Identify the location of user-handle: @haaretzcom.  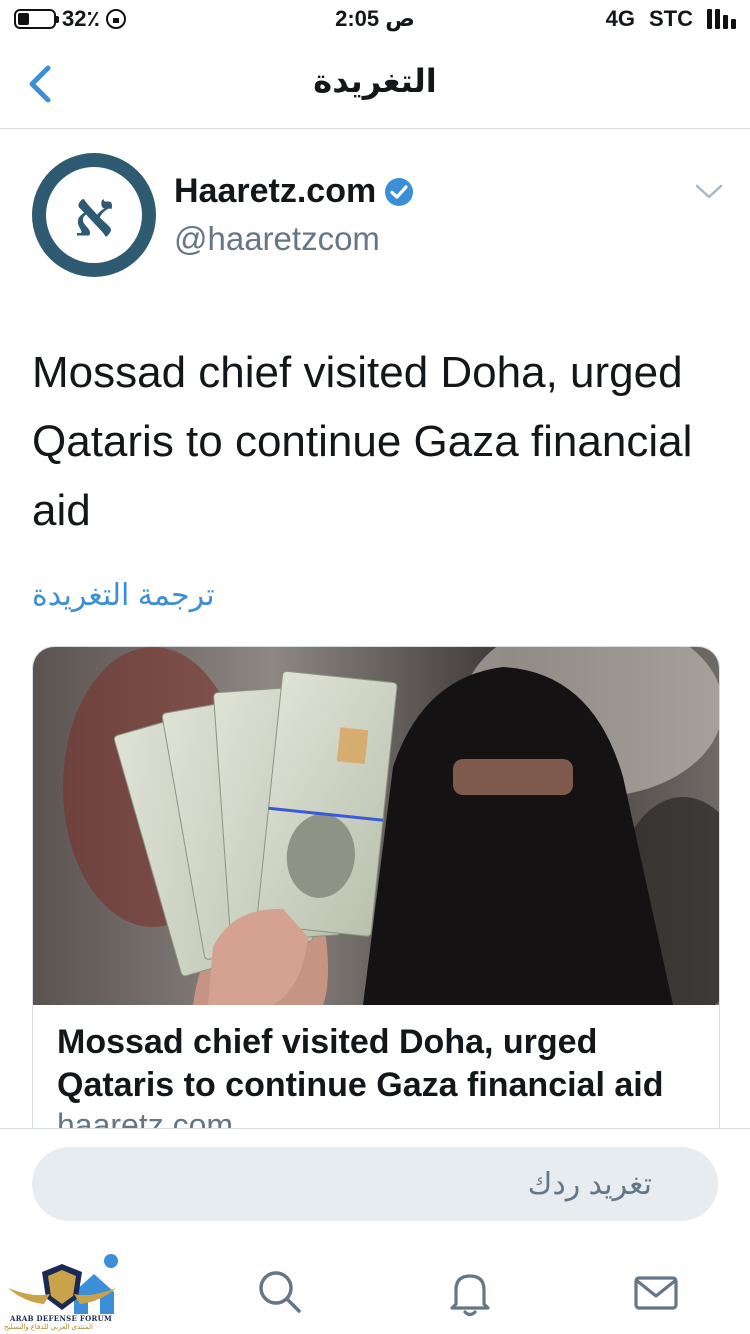
(277, 239).